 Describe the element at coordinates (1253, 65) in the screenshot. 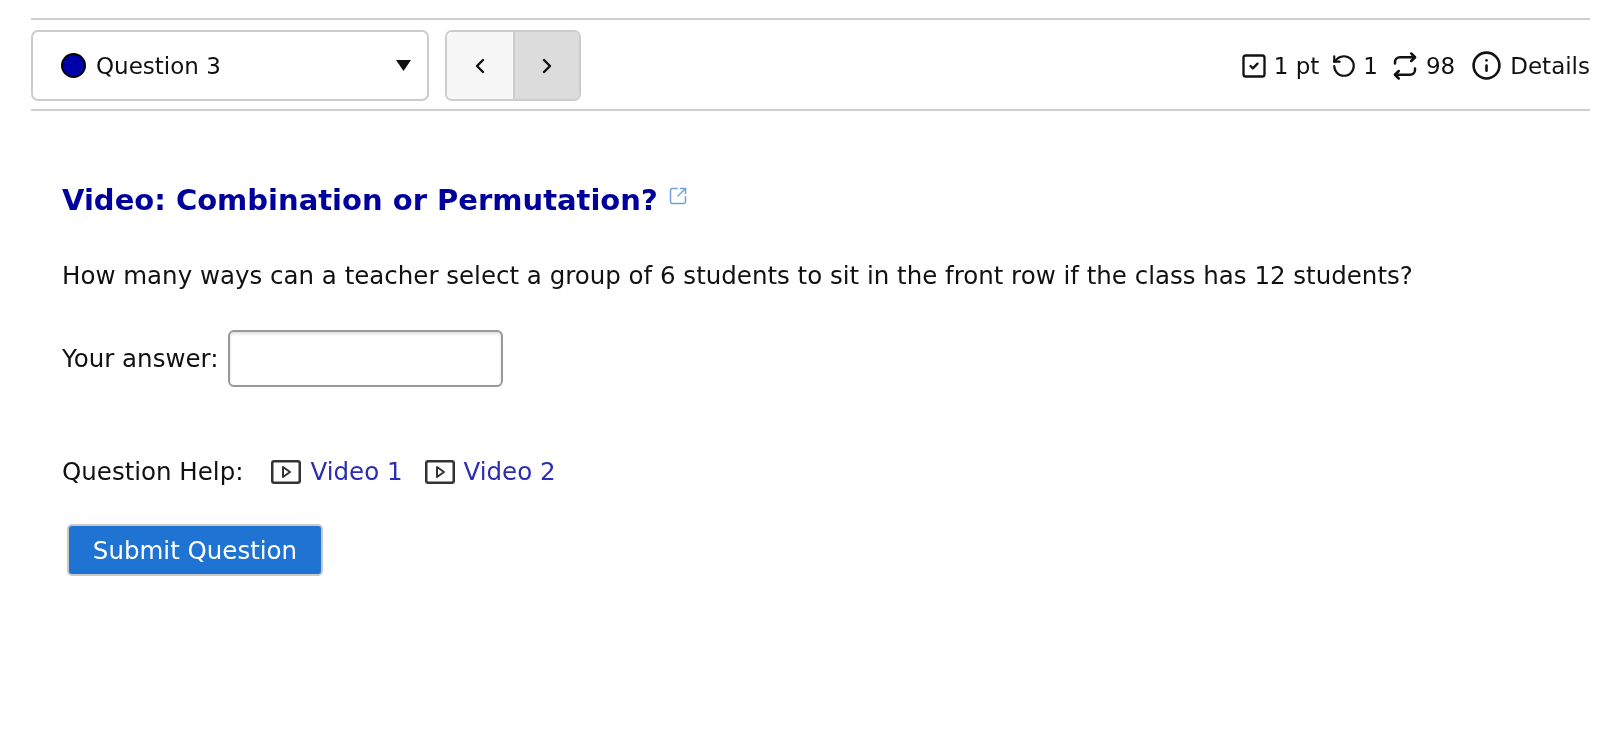

I see `checkbox-icon` at that location.